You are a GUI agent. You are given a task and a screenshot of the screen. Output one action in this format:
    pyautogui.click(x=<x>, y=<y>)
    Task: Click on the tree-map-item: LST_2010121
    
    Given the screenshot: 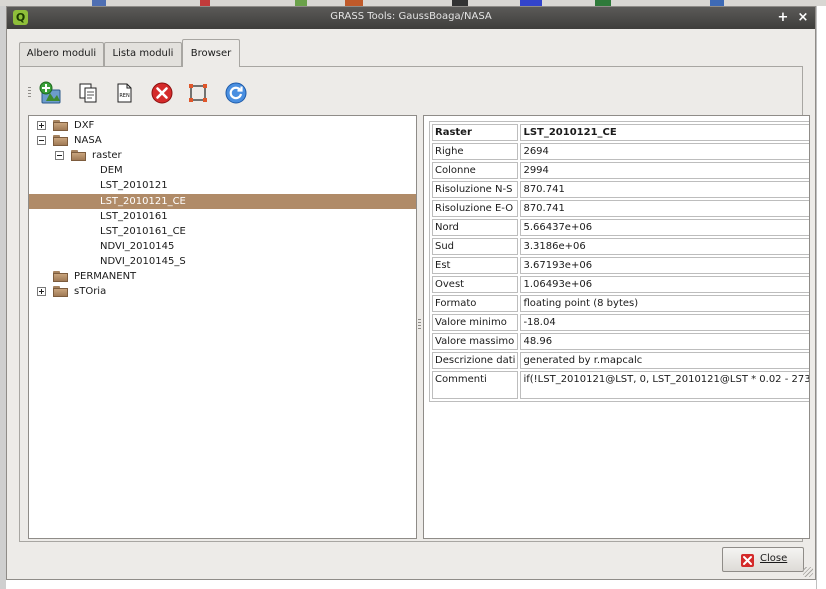 What is the action you would take?
    pyautogui.click(x=222, y=185)
    